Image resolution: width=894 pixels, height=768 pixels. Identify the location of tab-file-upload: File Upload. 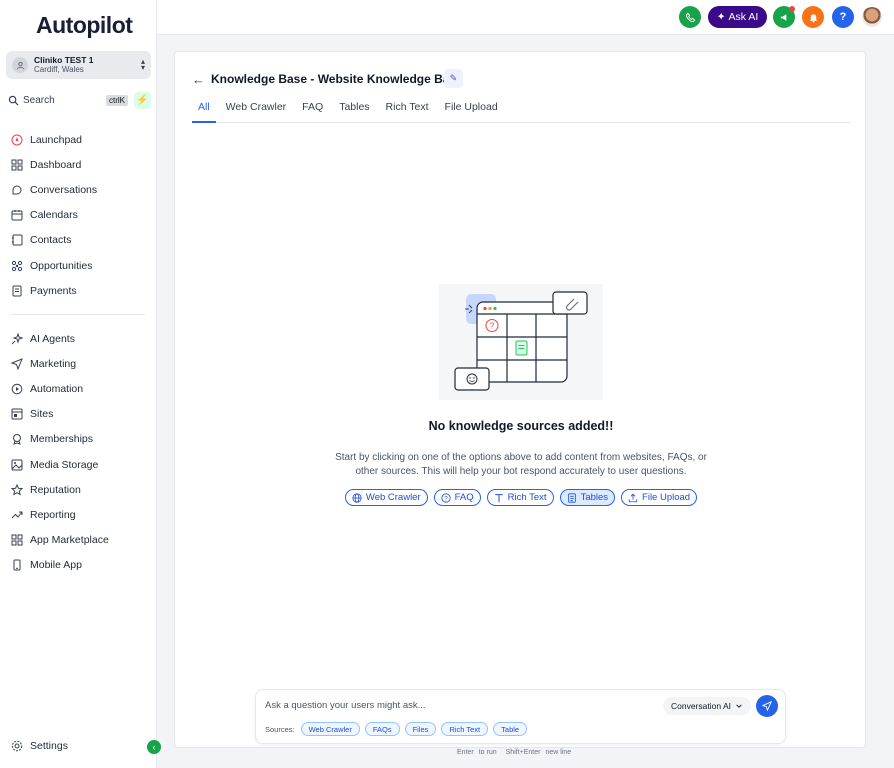
(471, 112).